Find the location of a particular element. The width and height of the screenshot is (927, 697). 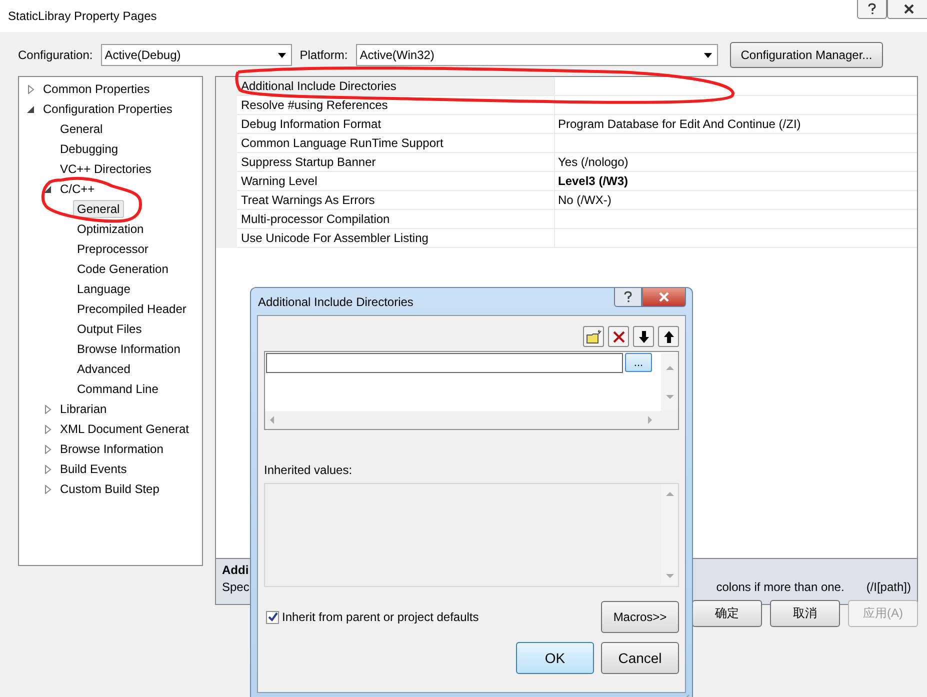

down-arrow-icon is located at coordinates (643, 336).